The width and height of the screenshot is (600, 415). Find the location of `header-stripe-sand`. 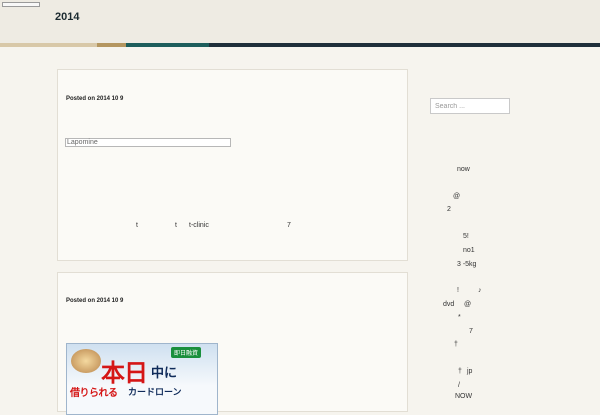

header-stripe-sand is located at coordinates (48, 45).